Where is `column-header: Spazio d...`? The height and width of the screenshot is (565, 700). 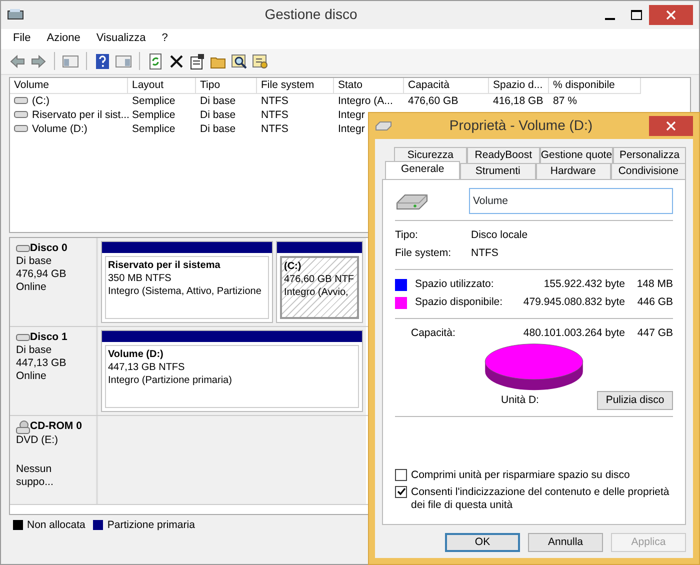
column-header: Spazio d... is located at coordinates (519, 86).